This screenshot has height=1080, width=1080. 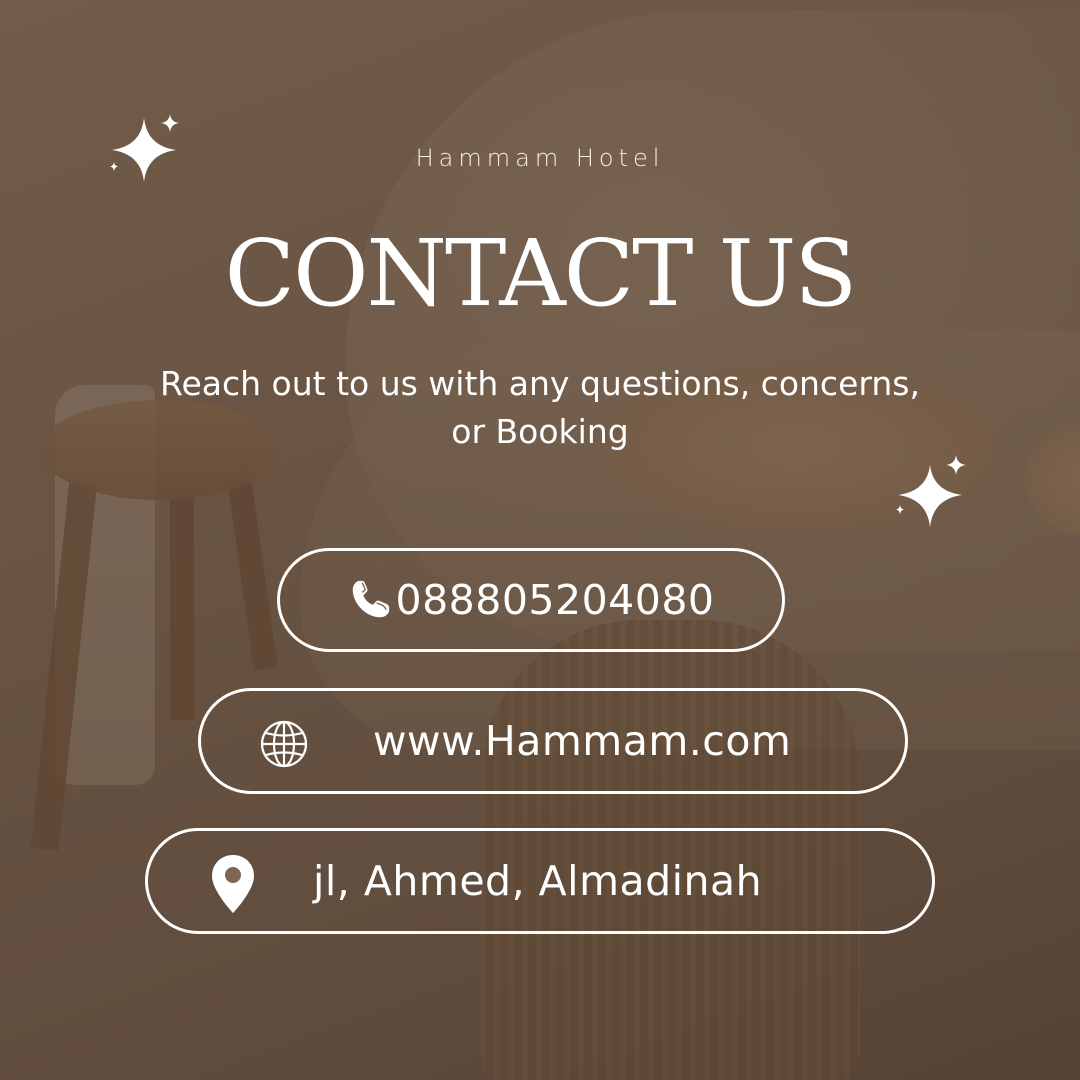 I want to click on address-text: jl, Ahmed, Almadinah, so click(x=538, y=881).